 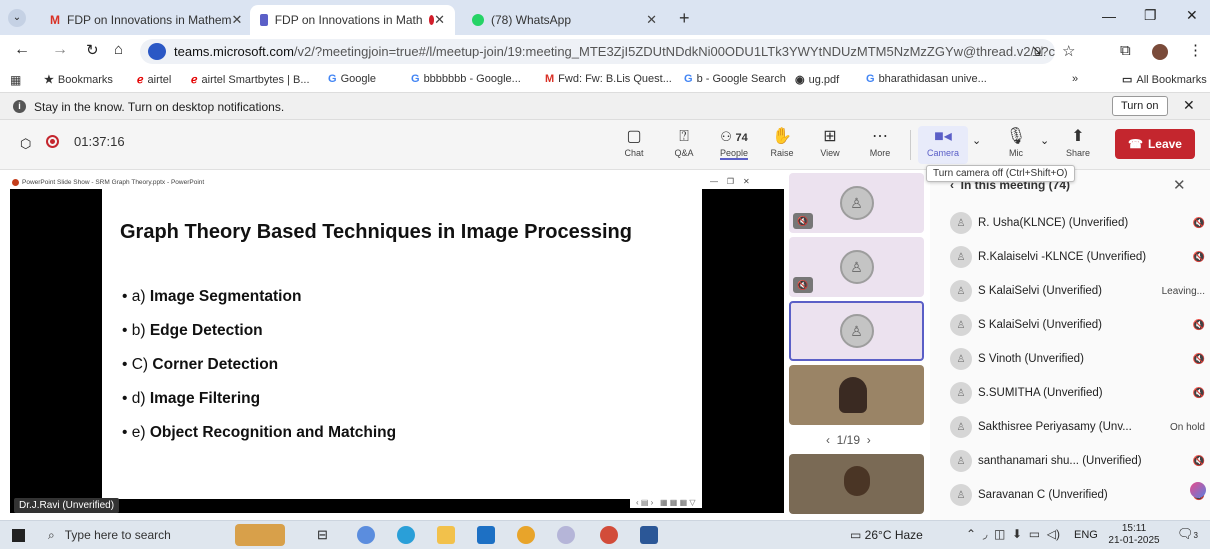 I want to click on weather-widget: ▭ 26°C Haze, so click(x=886, y=535).